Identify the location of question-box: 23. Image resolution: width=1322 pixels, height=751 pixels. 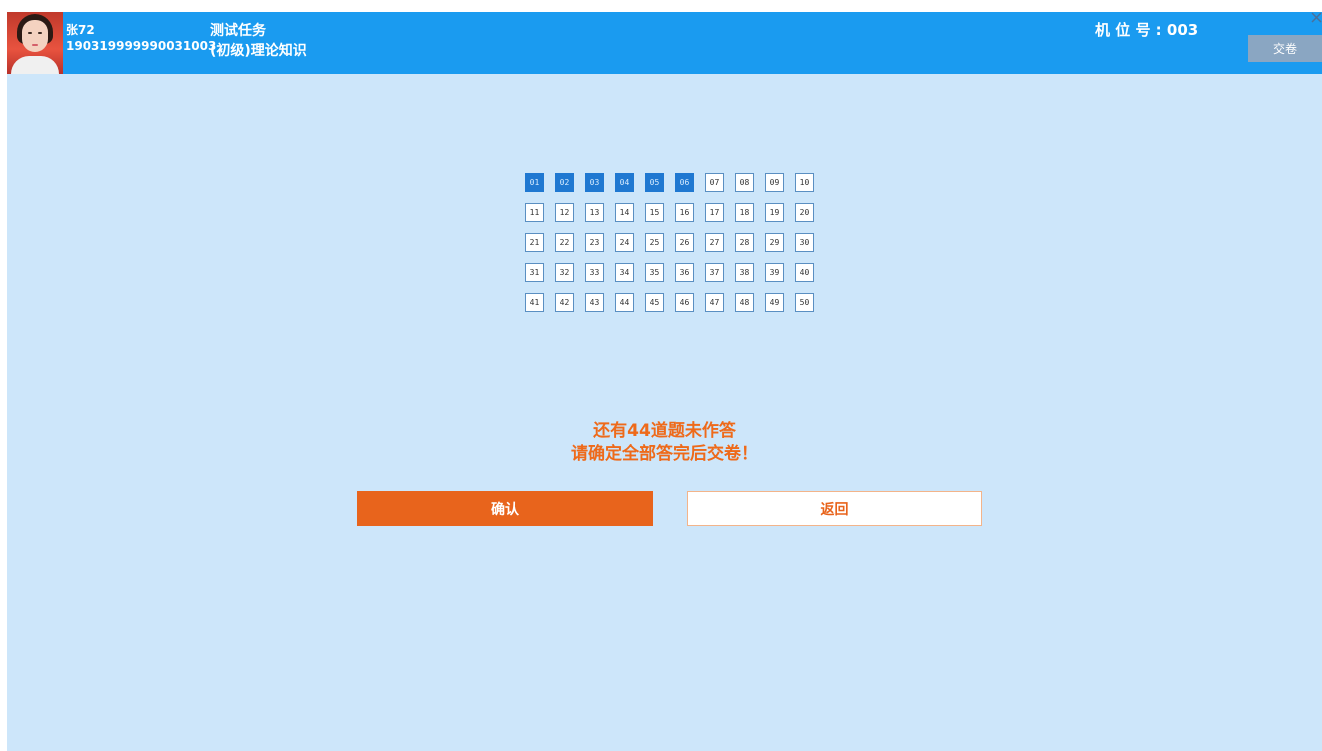
(594, 242).